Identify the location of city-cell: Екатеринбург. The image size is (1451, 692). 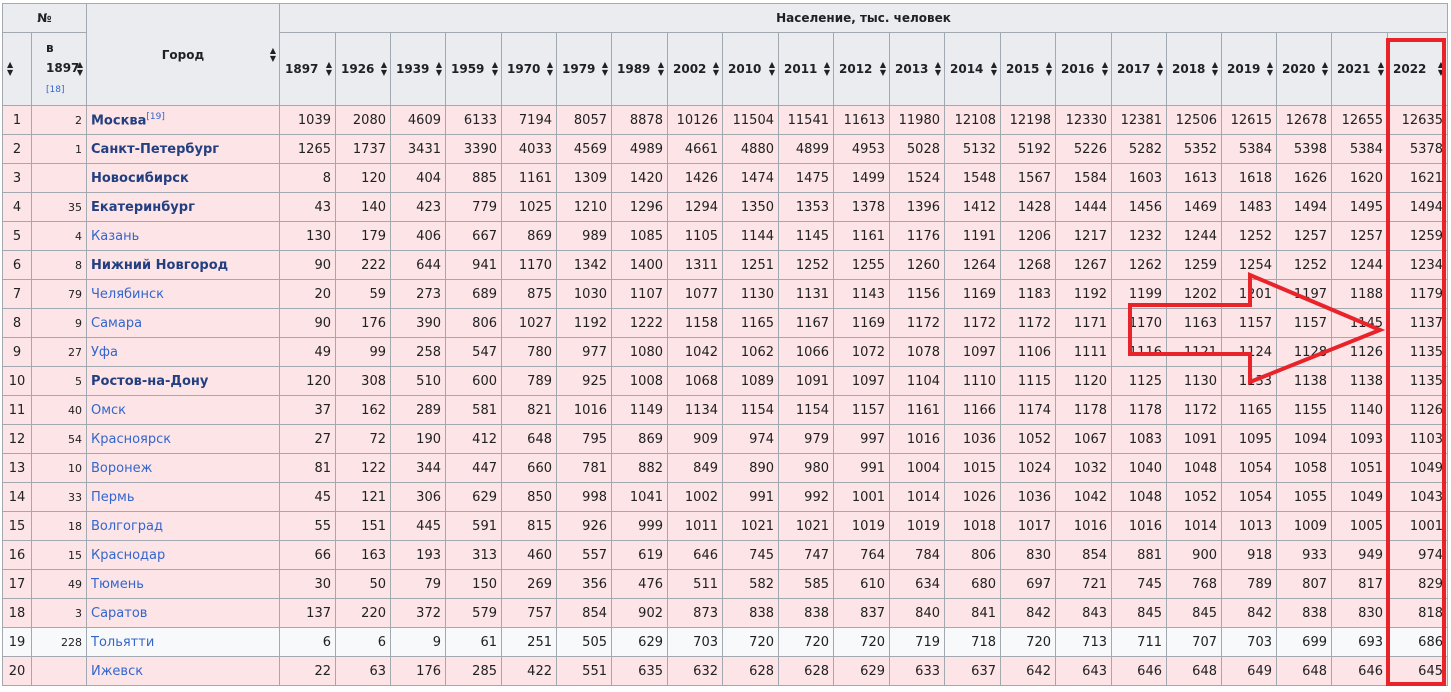
(183, 207).